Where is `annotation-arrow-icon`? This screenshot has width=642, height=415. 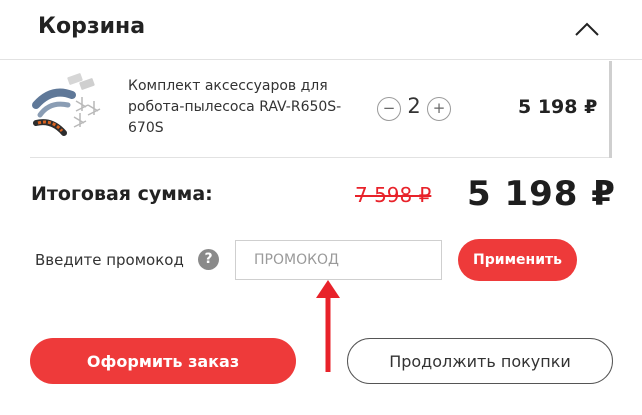 annotation-arrow-icon is located at coordinates (328, 326).